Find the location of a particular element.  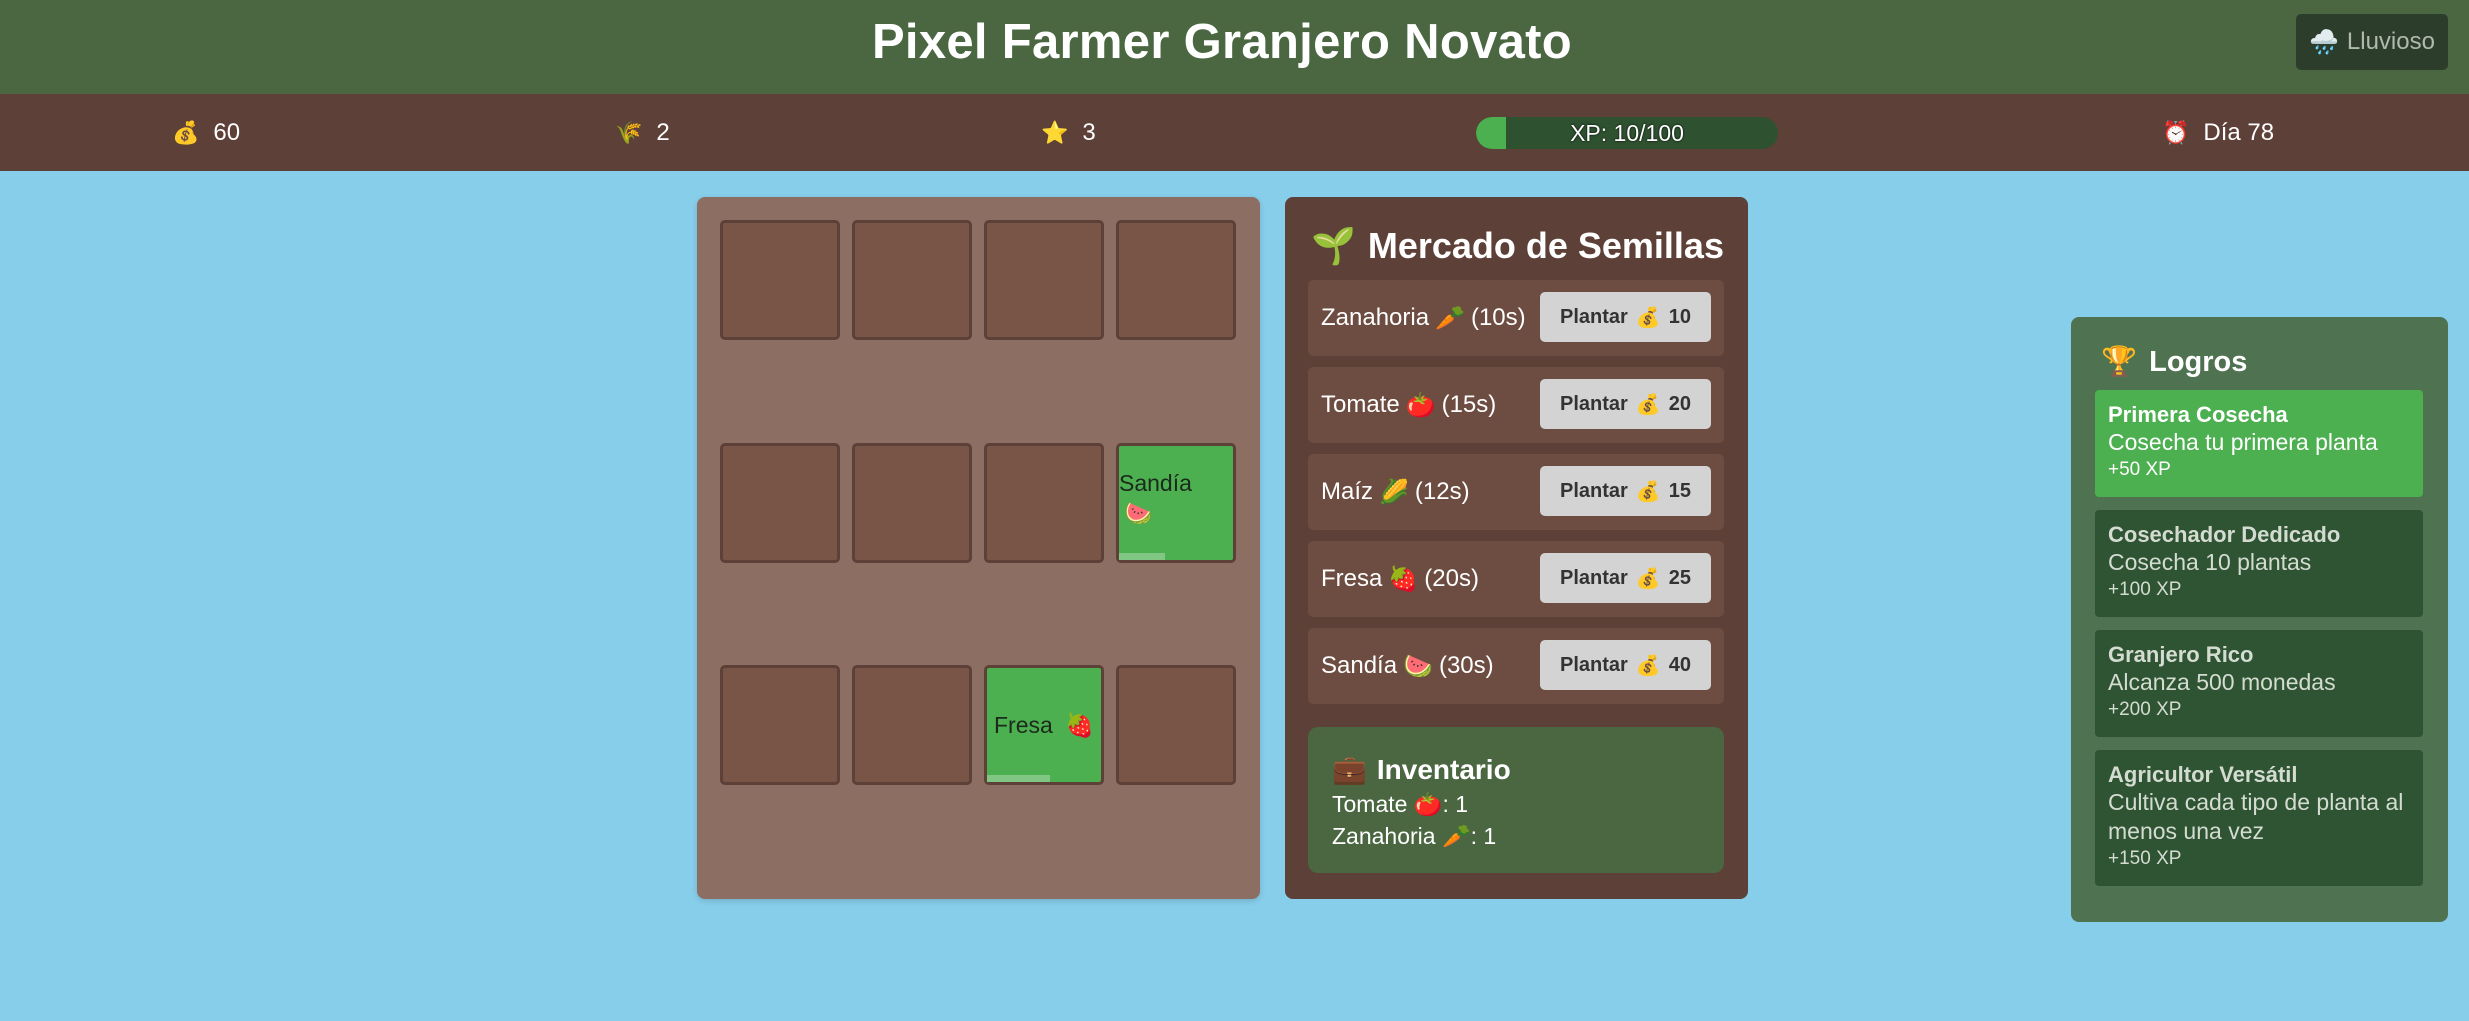

trophy-icon: 🏆 is located at coordinates (2119, 362).